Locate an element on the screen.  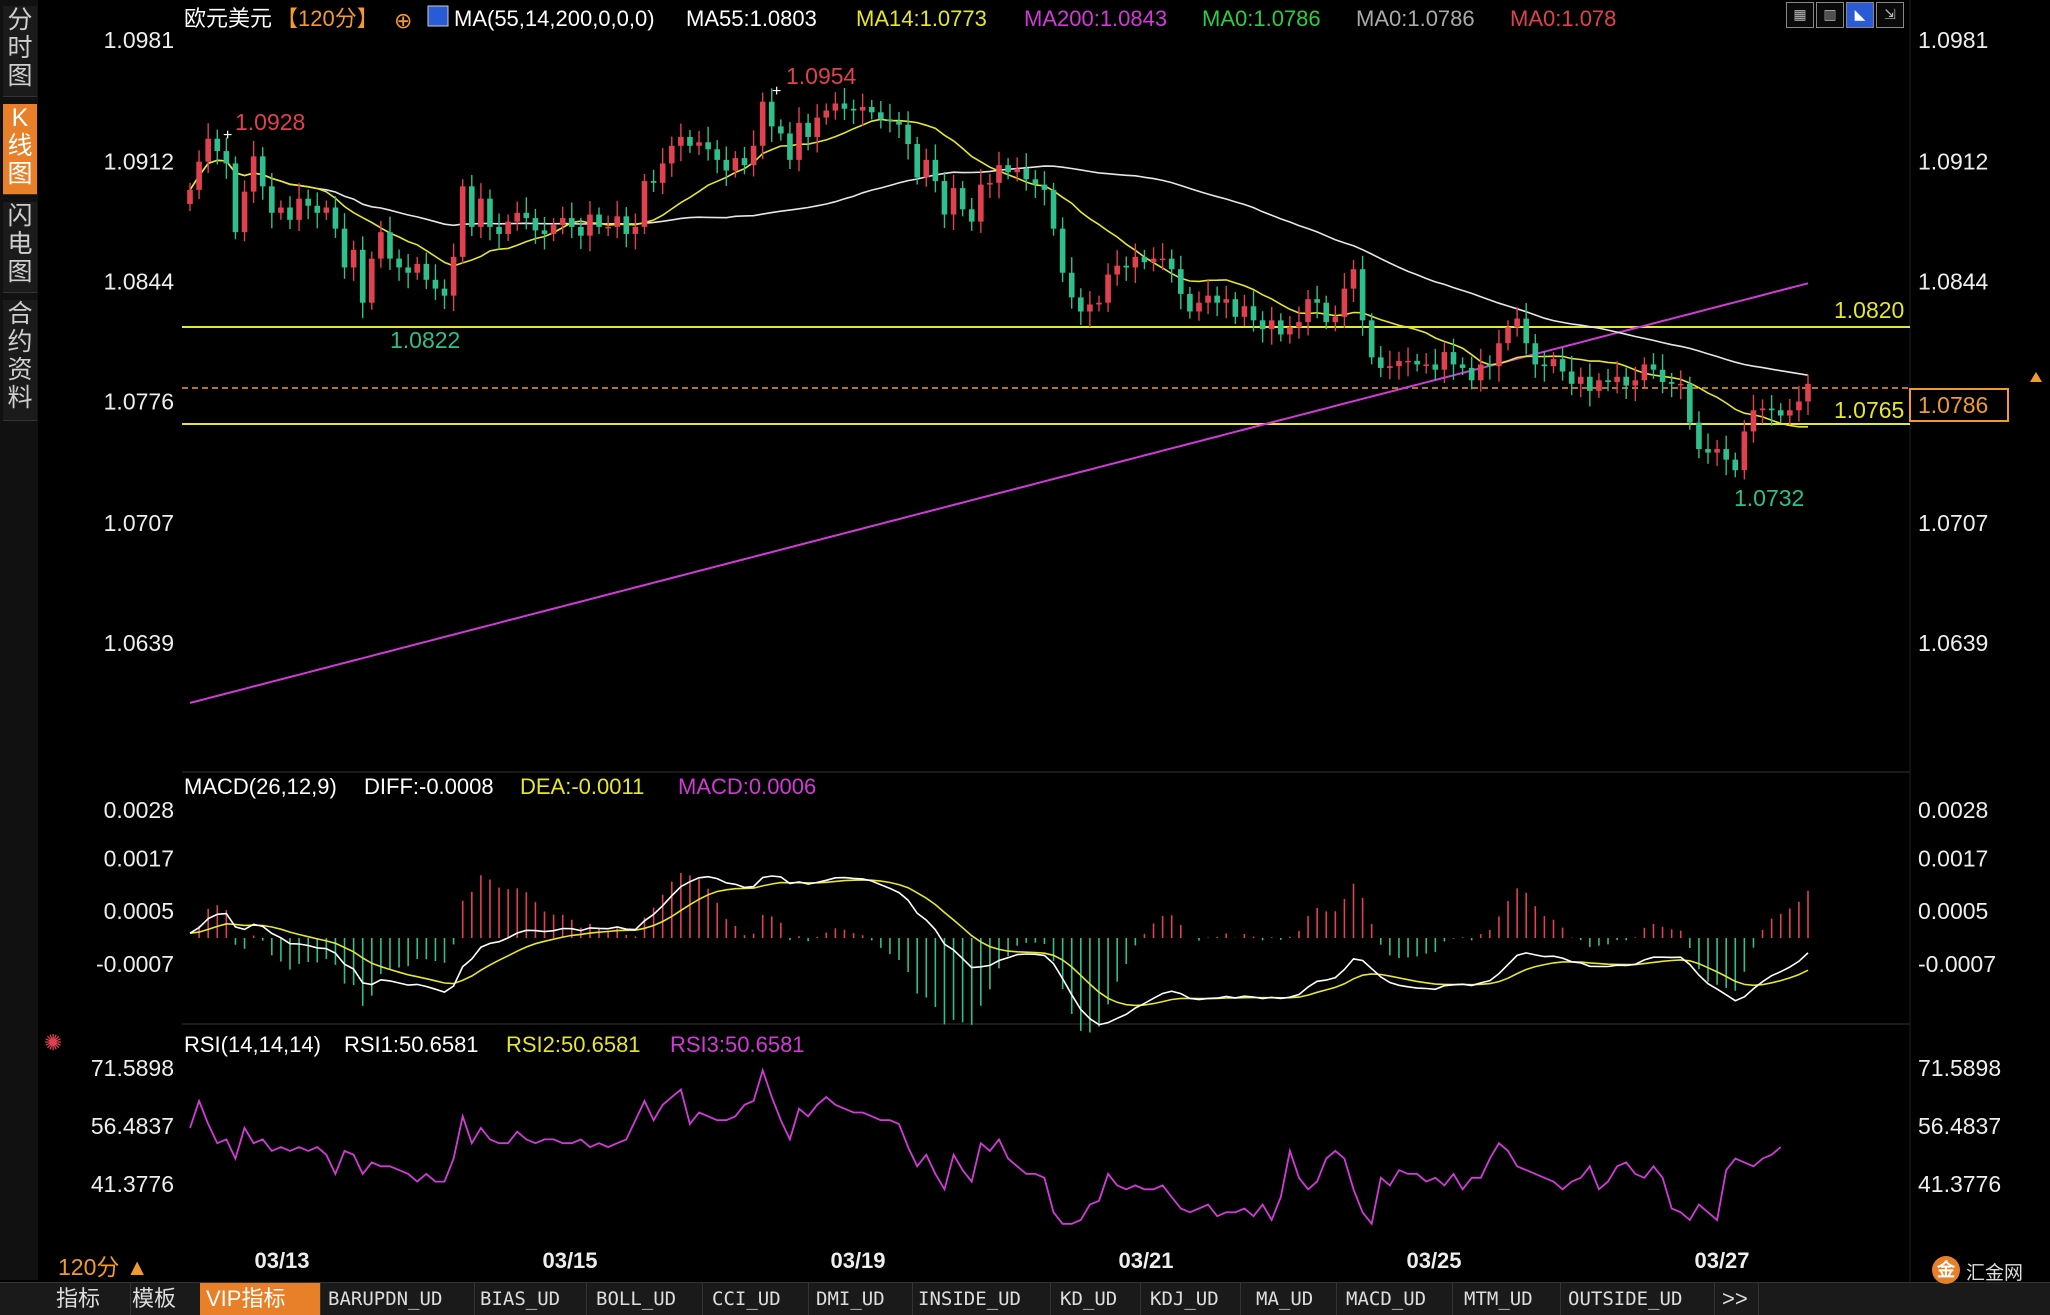
ma-config-icon is located at coordinates (438, 16).